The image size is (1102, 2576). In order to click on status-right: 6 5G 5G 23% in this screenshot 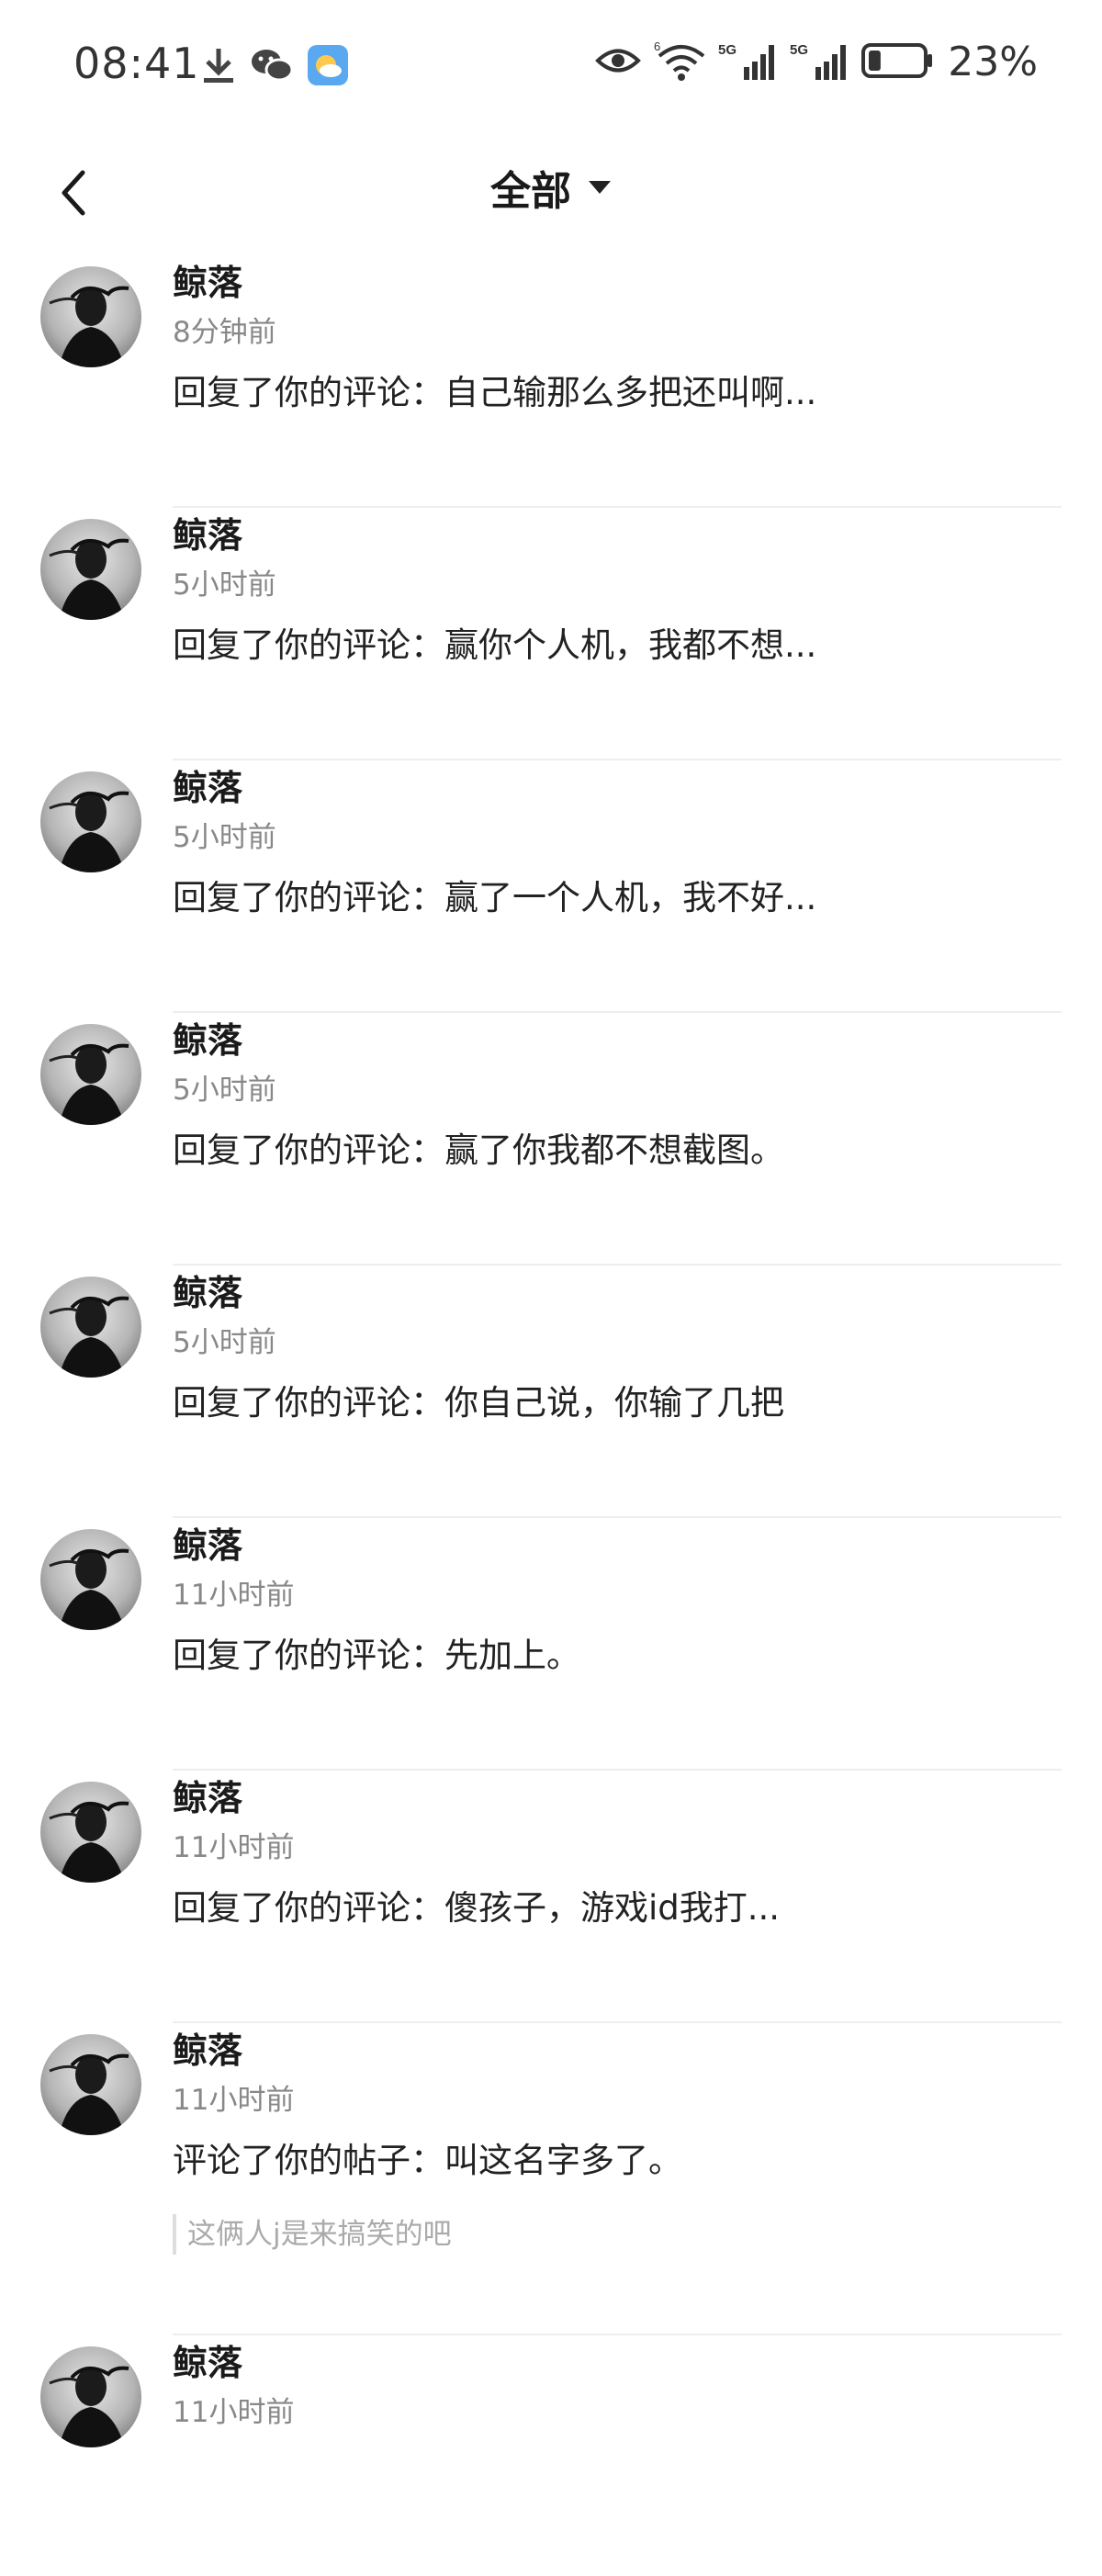, I will do `click(816, 62)`.